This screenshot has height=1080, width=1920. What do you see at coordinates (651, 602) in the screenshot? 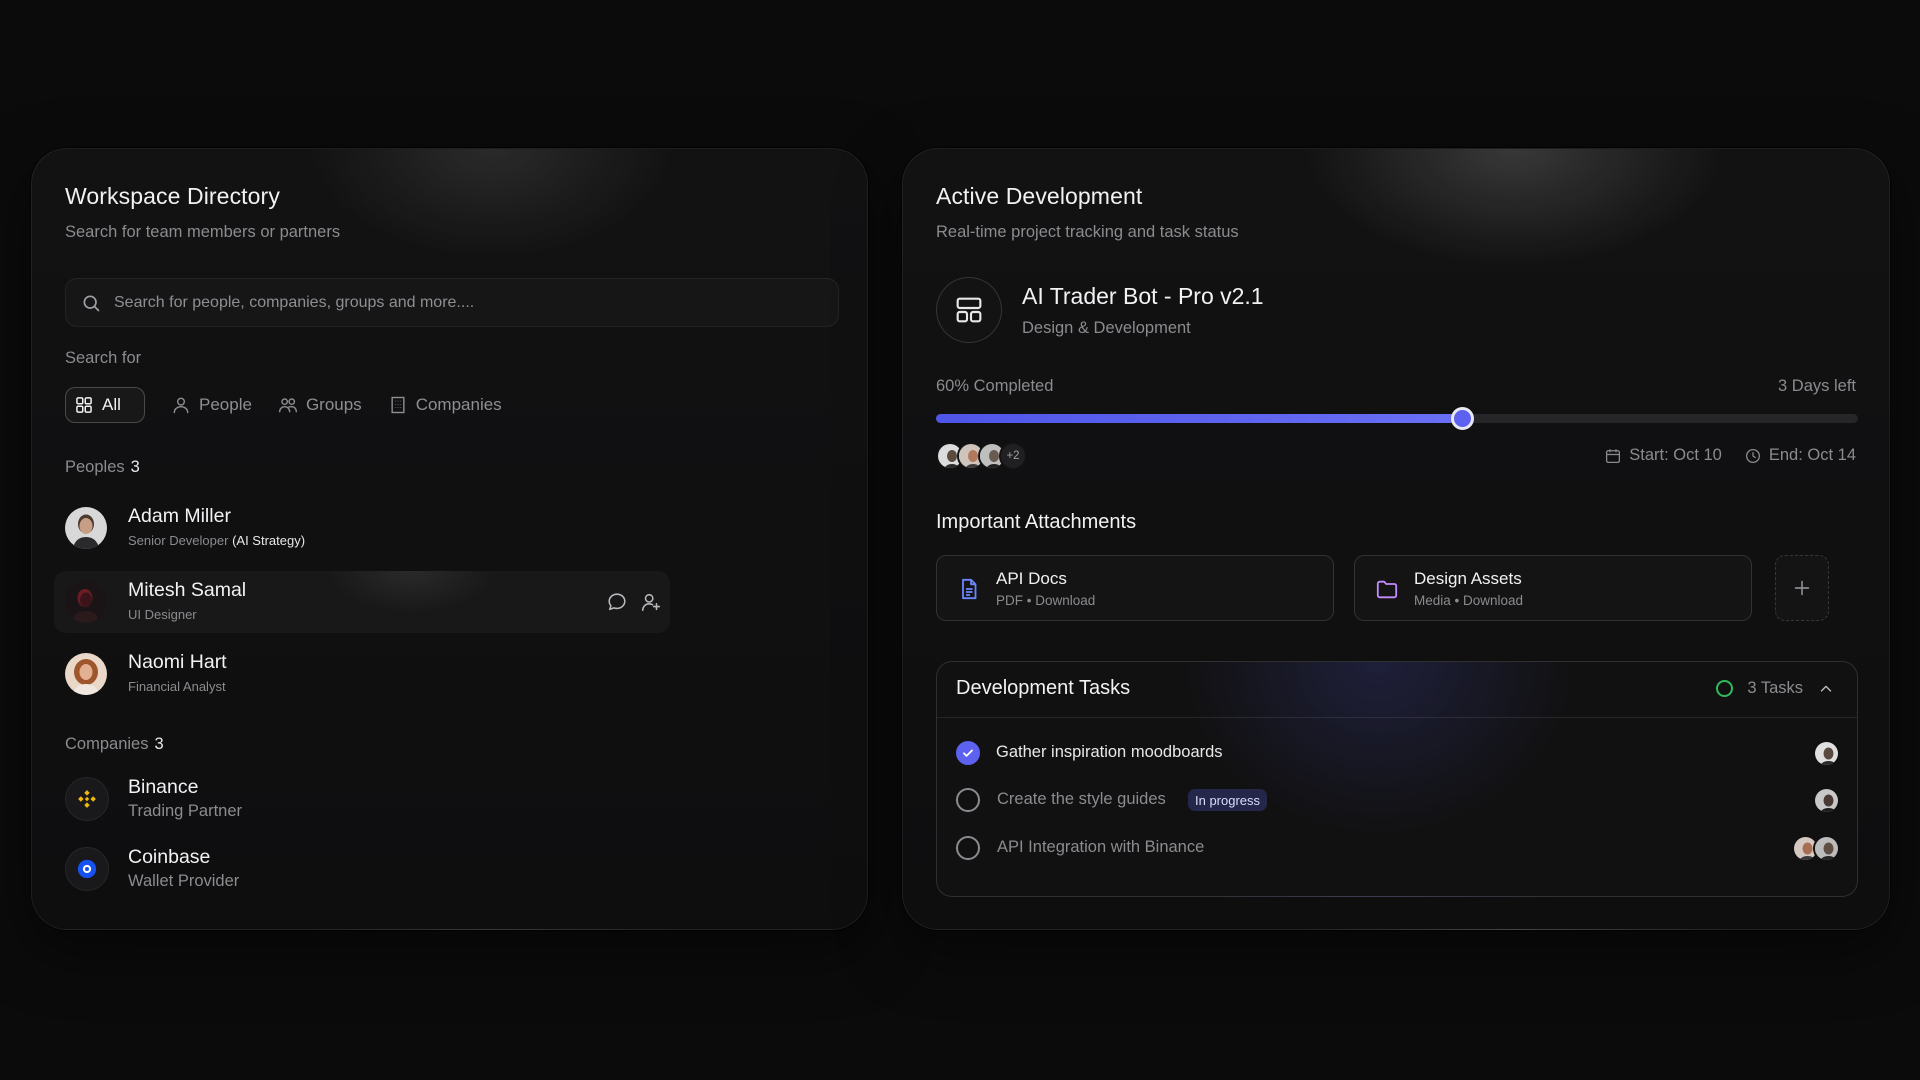
I see `add-user-icon` at bounding box center [651, 602].